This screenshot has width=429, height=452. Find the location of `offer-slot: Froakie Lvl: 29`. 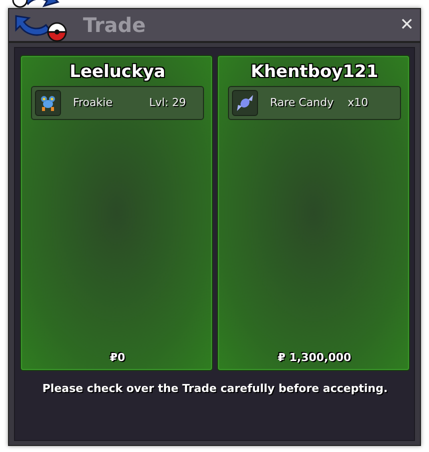

offer-slot: Froakie Lvl: 29 is located at coordinates (117, 103).